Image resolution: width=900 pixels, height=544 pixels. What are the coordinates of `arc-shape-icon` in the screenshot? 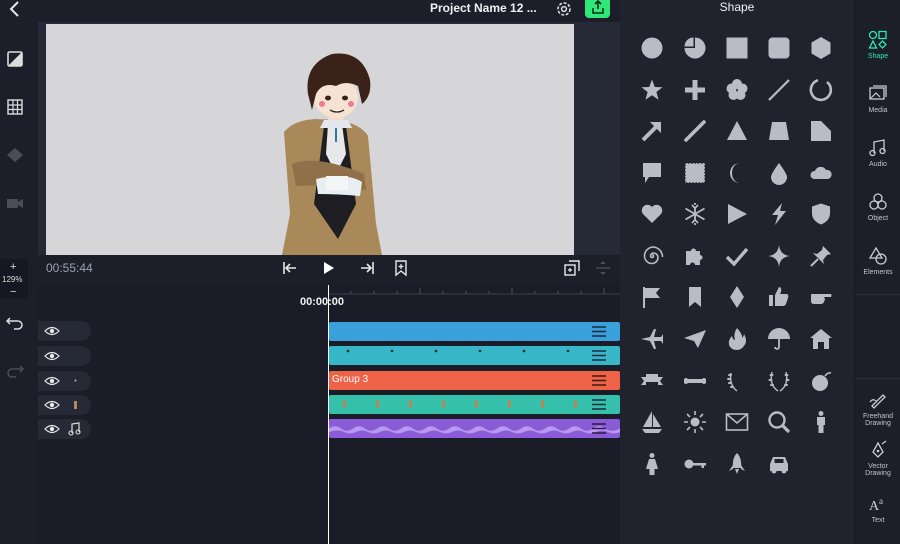 It's located at (821, 90).